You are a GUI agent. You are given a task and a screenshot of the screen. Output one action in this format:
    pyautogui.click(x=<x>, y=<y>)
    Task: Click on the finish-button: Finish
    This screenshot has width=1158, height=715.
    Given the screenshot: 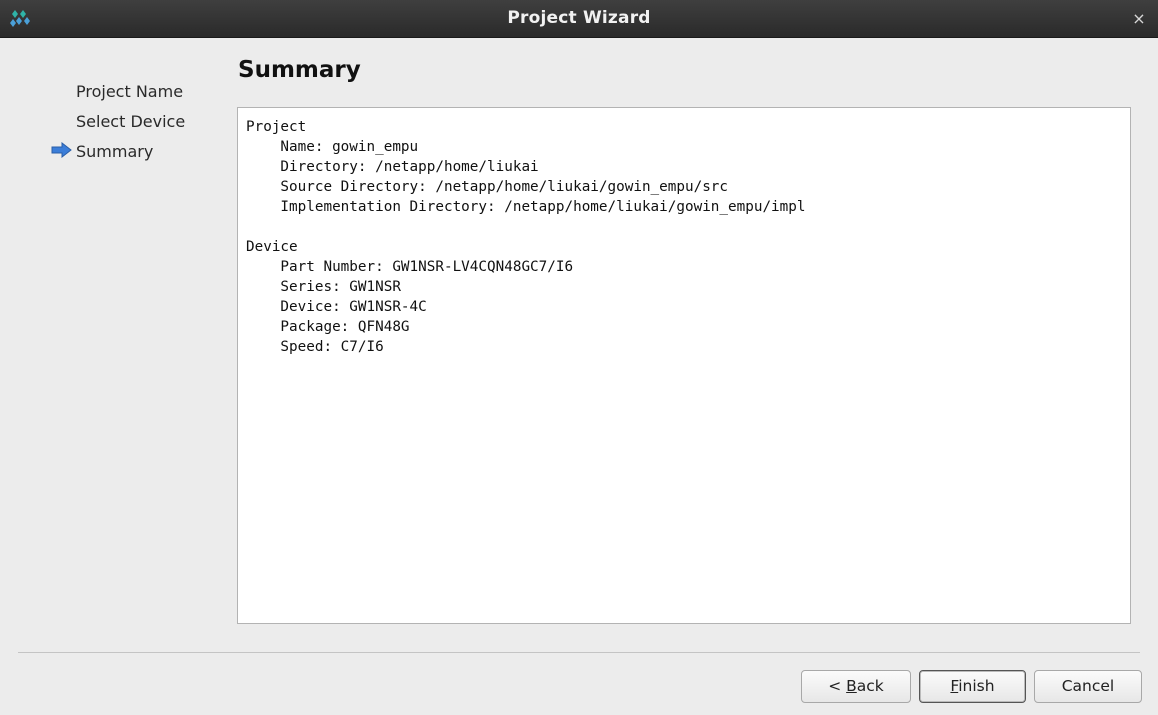 What is the action you would take?
    pyautogui.click(x=972, y=686)
    